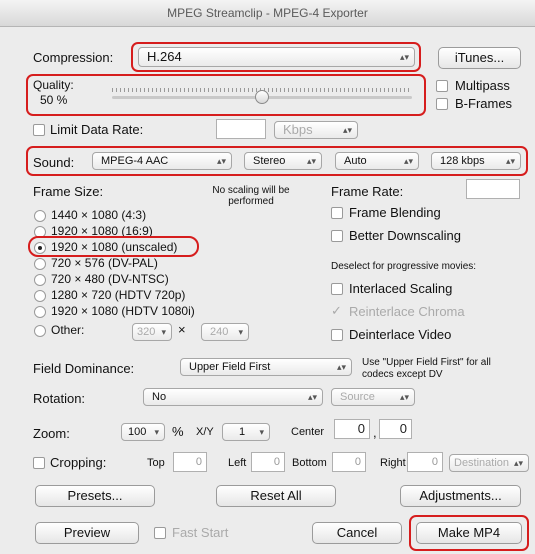 The width and height of the screenshot is (535, 554). What do you see at coordinates (336, 310) in the screenshot?
I see `checkmark-icon: ✓` at bounding box center [336, 310].